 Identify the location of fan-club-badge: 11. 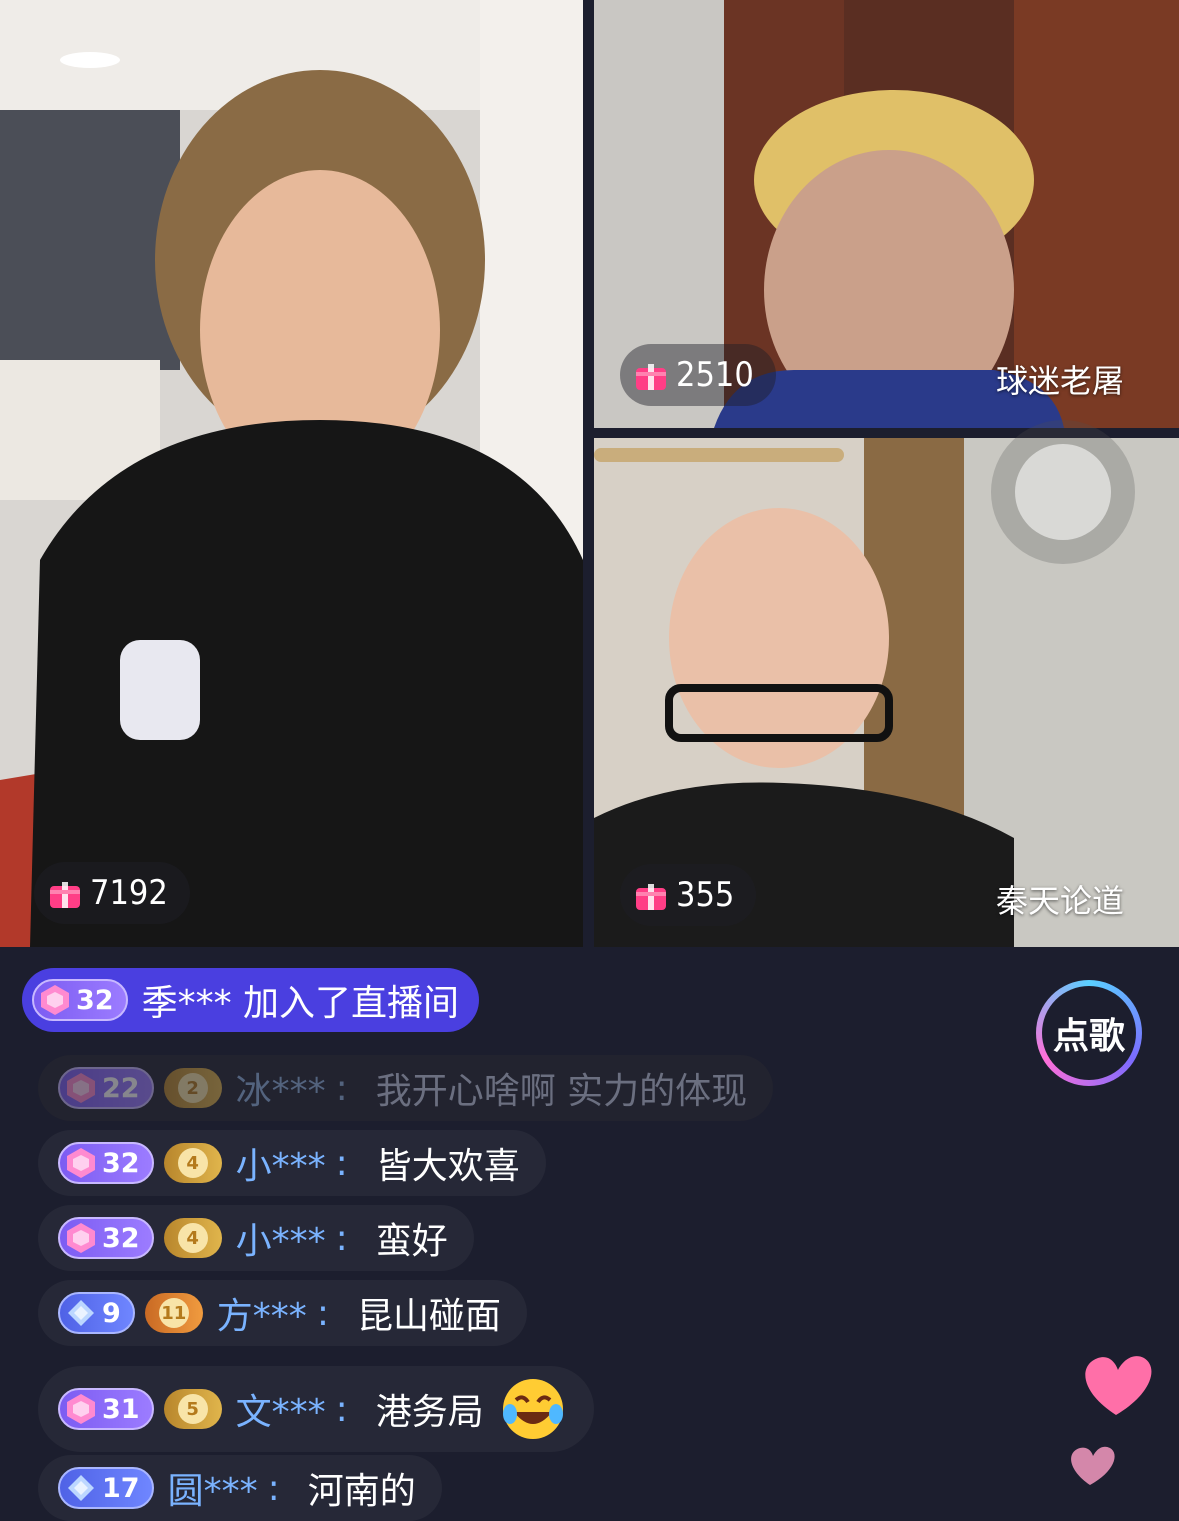
(173, 1313).